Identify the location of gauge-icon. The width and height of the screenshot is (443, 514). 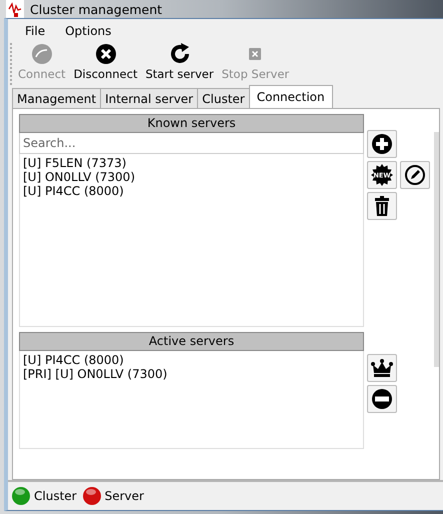
(41, 54).